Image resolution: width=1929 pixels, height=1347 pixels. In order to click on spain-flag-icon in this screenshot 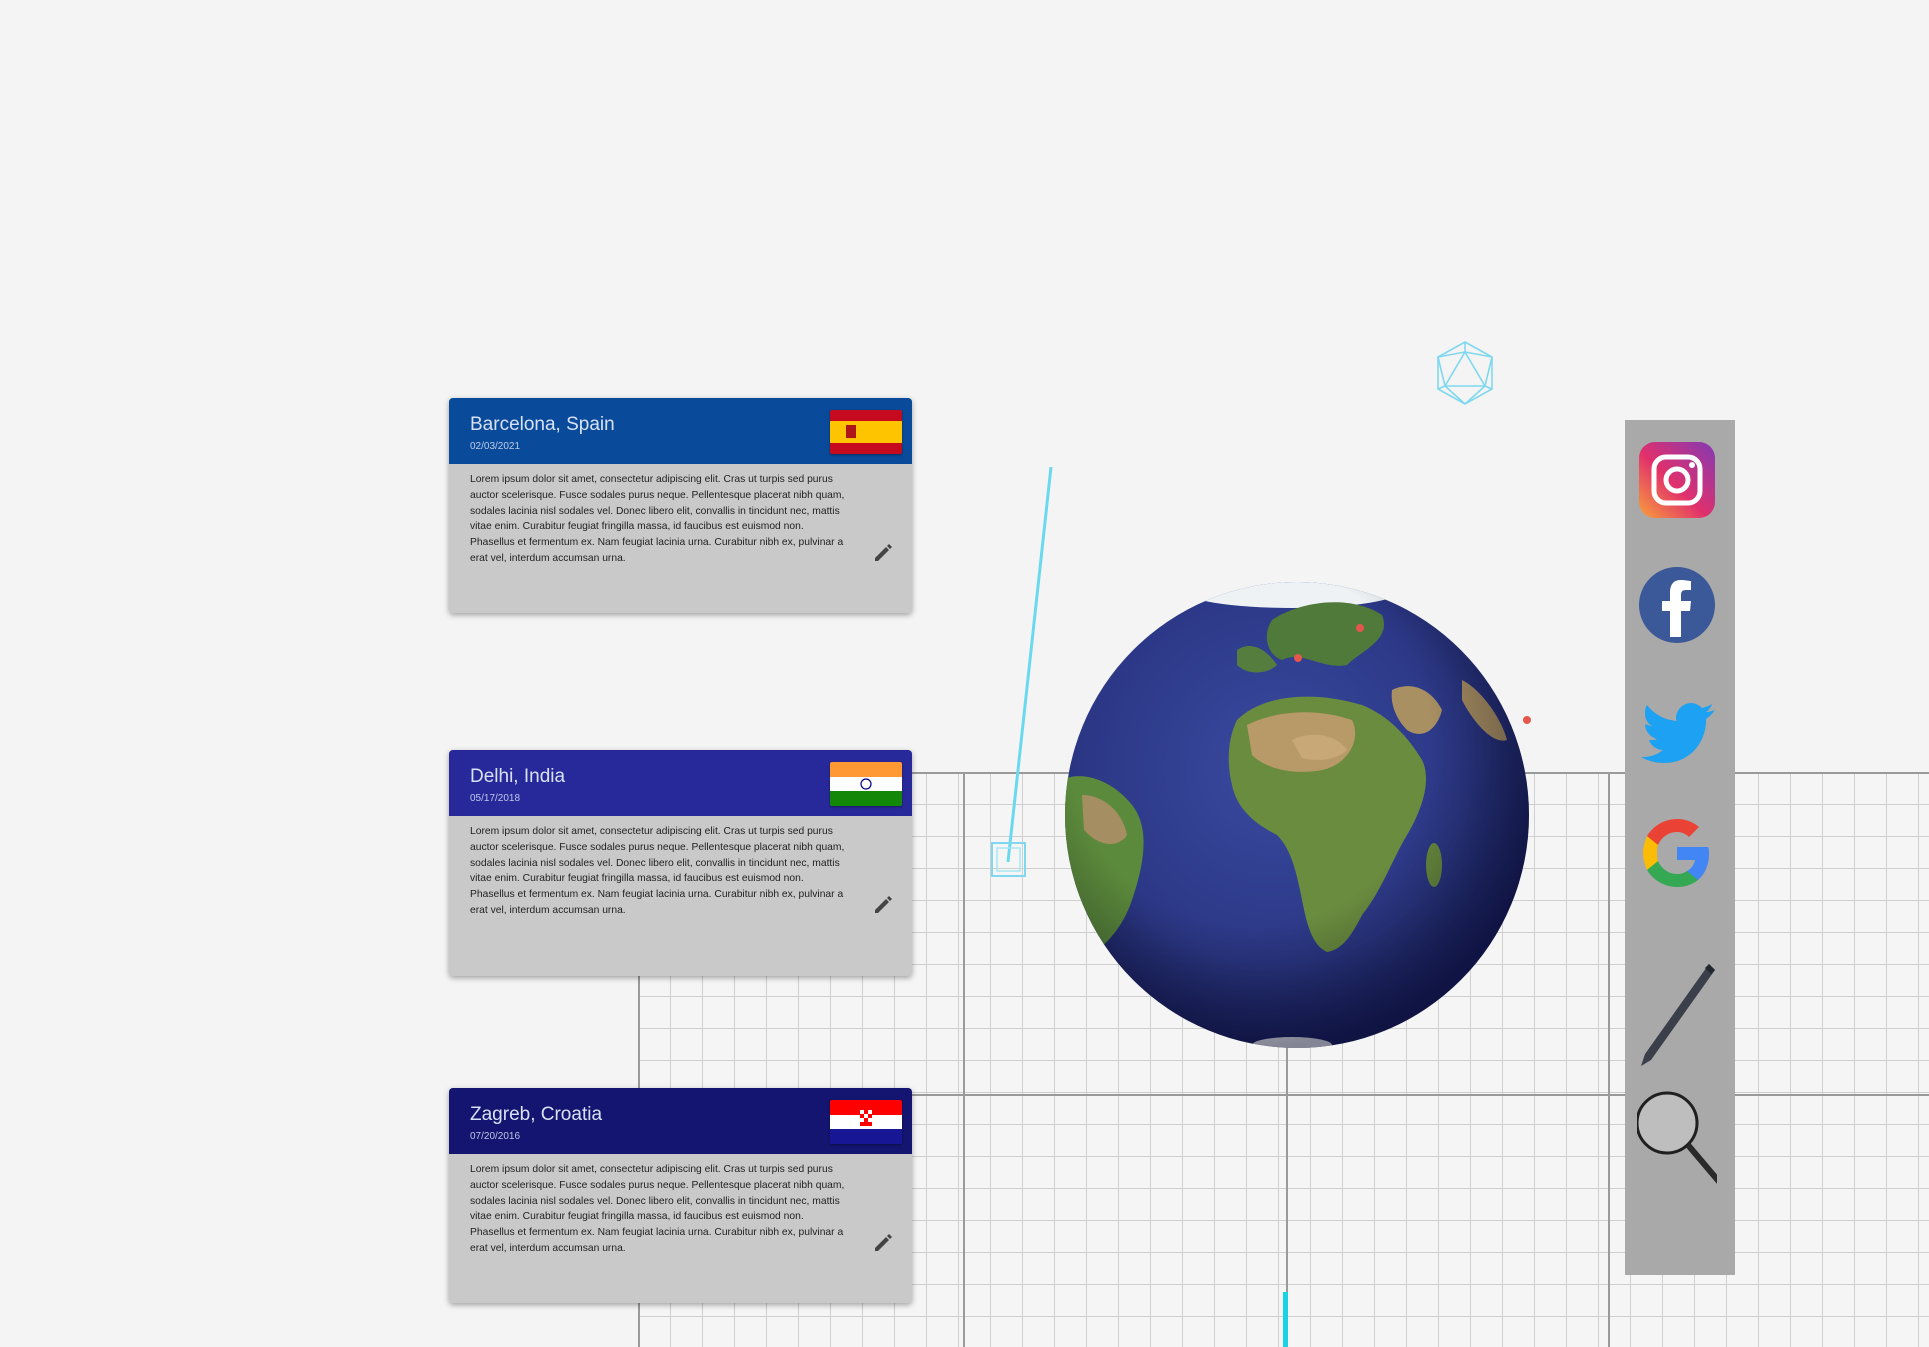, I will do `click(866, 432)`.